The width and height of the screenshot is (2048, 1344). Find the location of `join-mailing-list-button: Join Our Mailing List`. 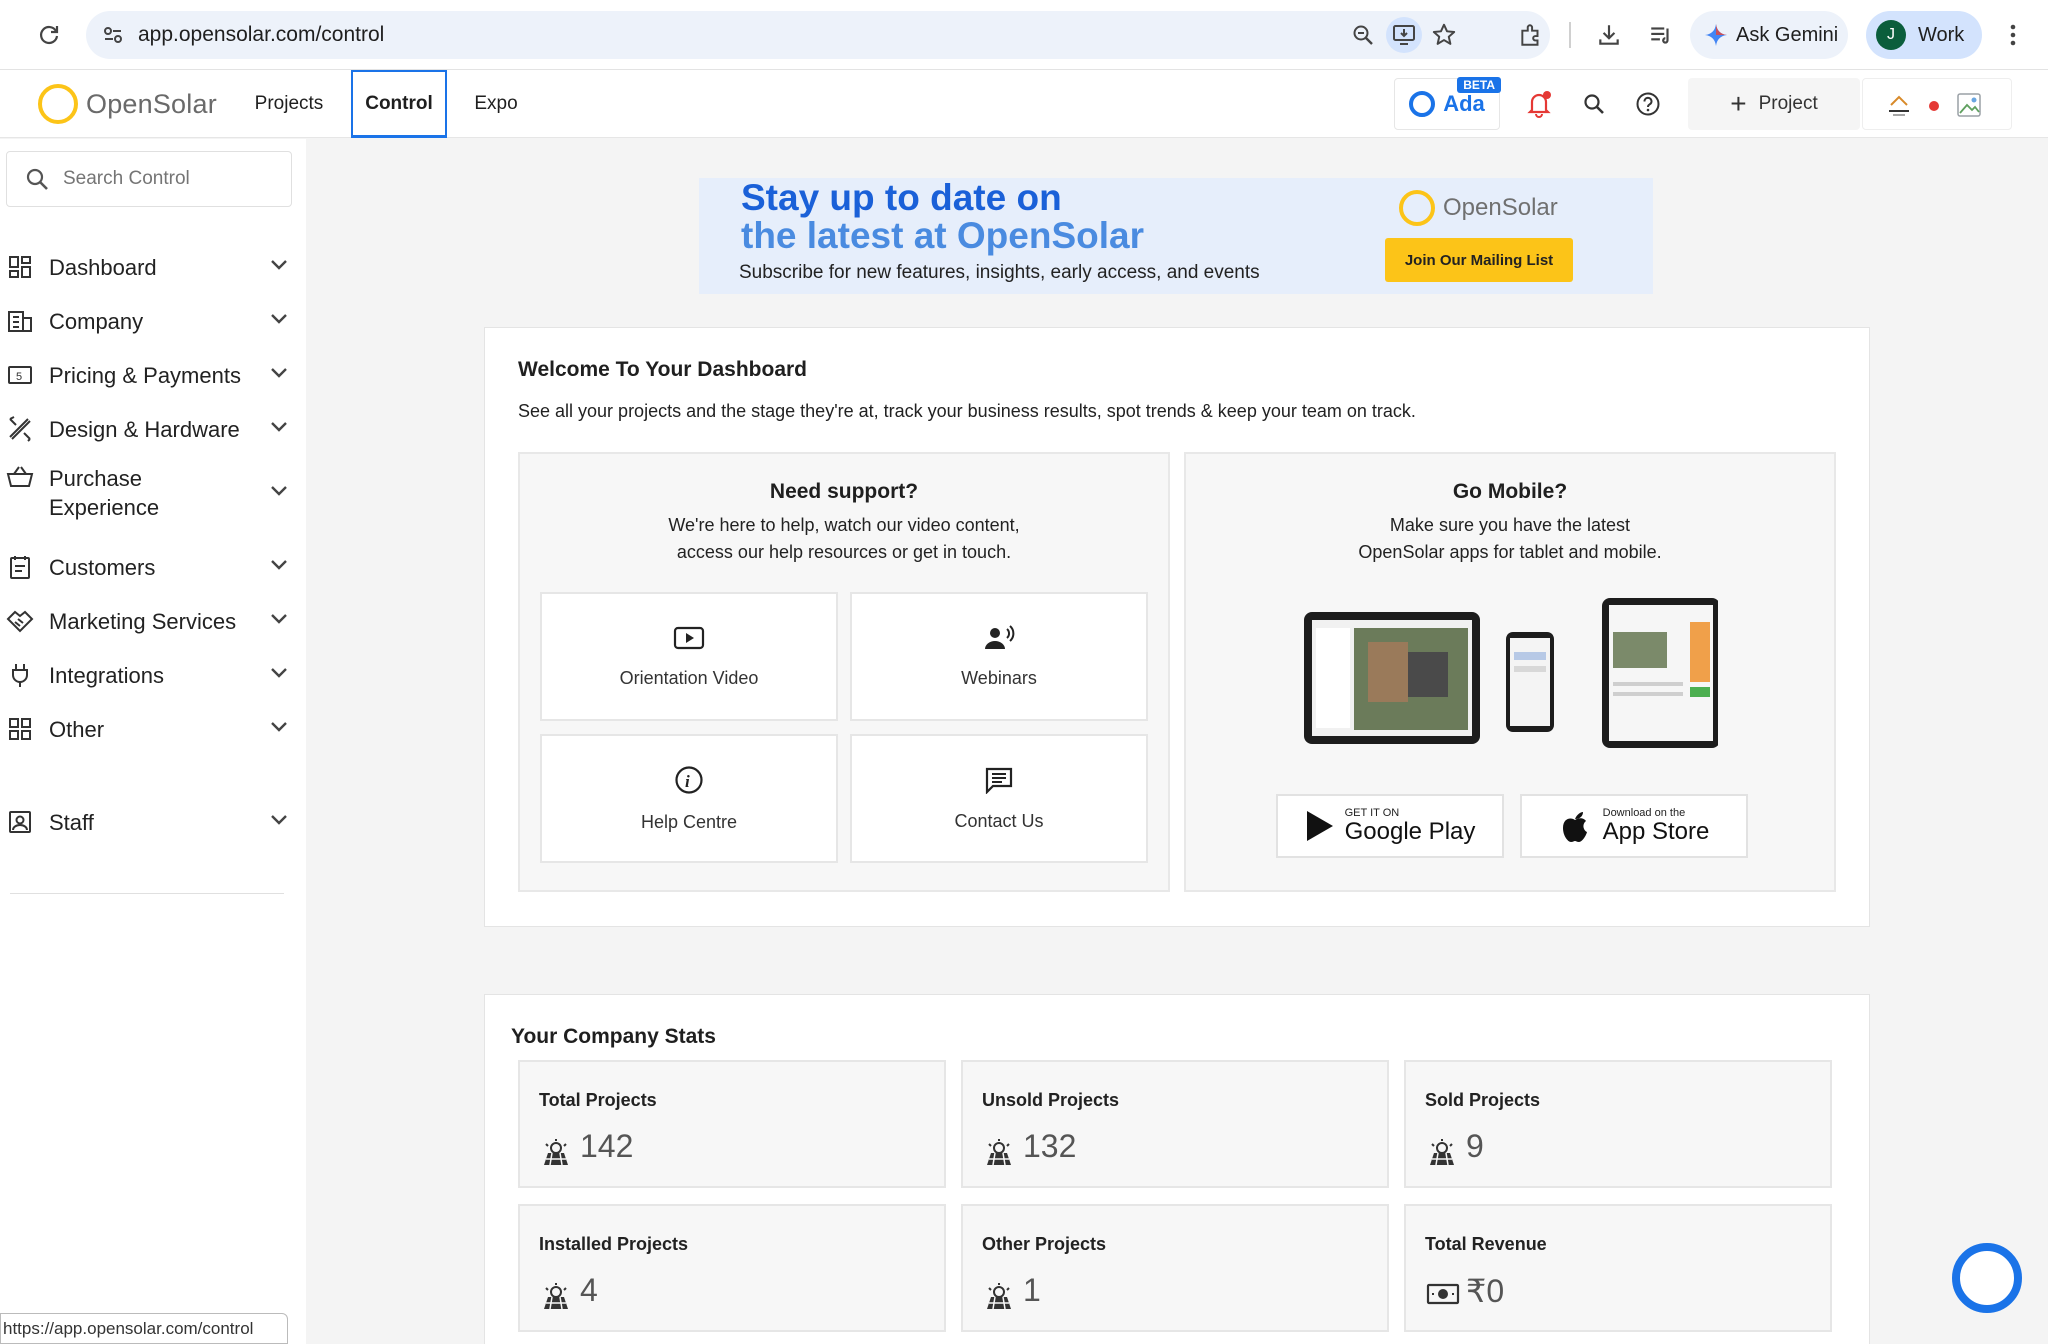

join-mailing-list-button: Join Our Mailing List is located at coordinates (1479, 260).